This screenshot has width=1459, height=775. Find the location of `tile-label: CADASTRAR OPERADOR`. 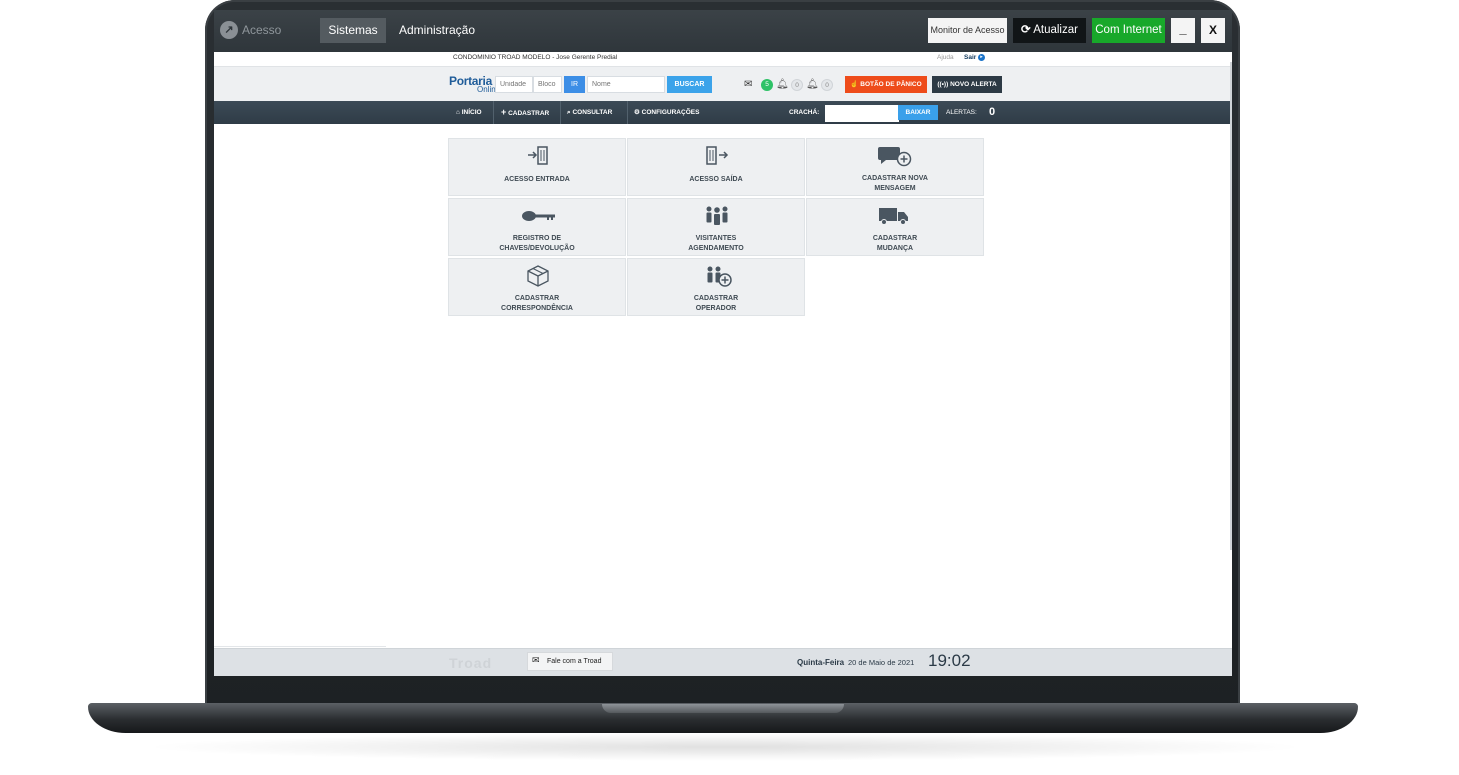

tile-label: CADASTRAR OPERADOR is located at coordinates (716, 304).